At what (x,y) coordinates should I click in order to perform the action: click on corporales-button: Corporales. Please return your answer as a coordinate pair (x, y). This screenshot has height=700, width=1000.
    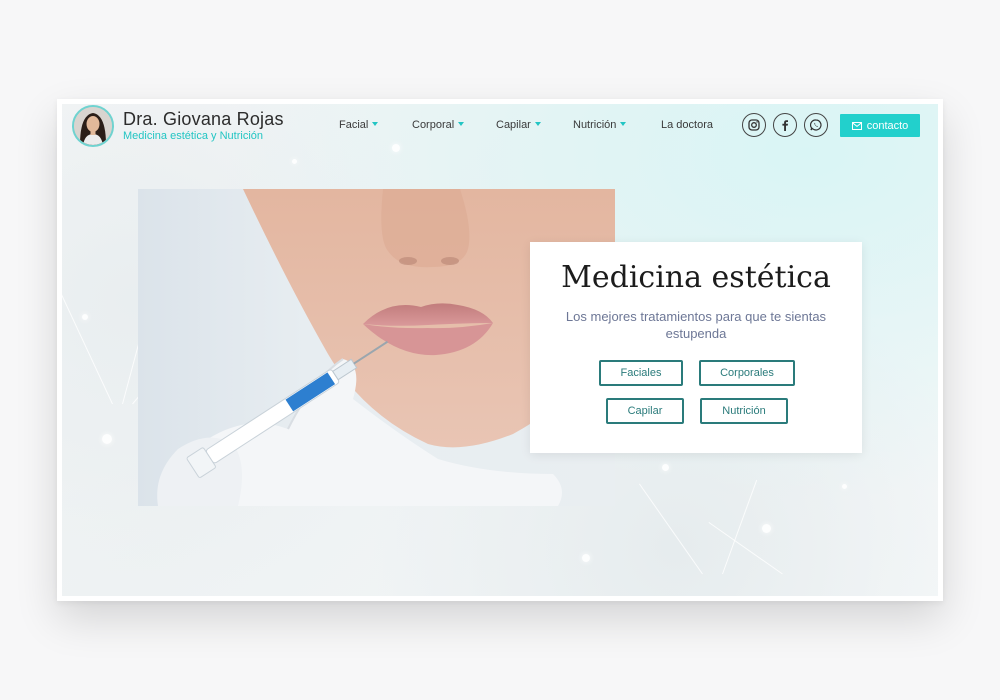
    Looking at the image, I should click on (747, 373).